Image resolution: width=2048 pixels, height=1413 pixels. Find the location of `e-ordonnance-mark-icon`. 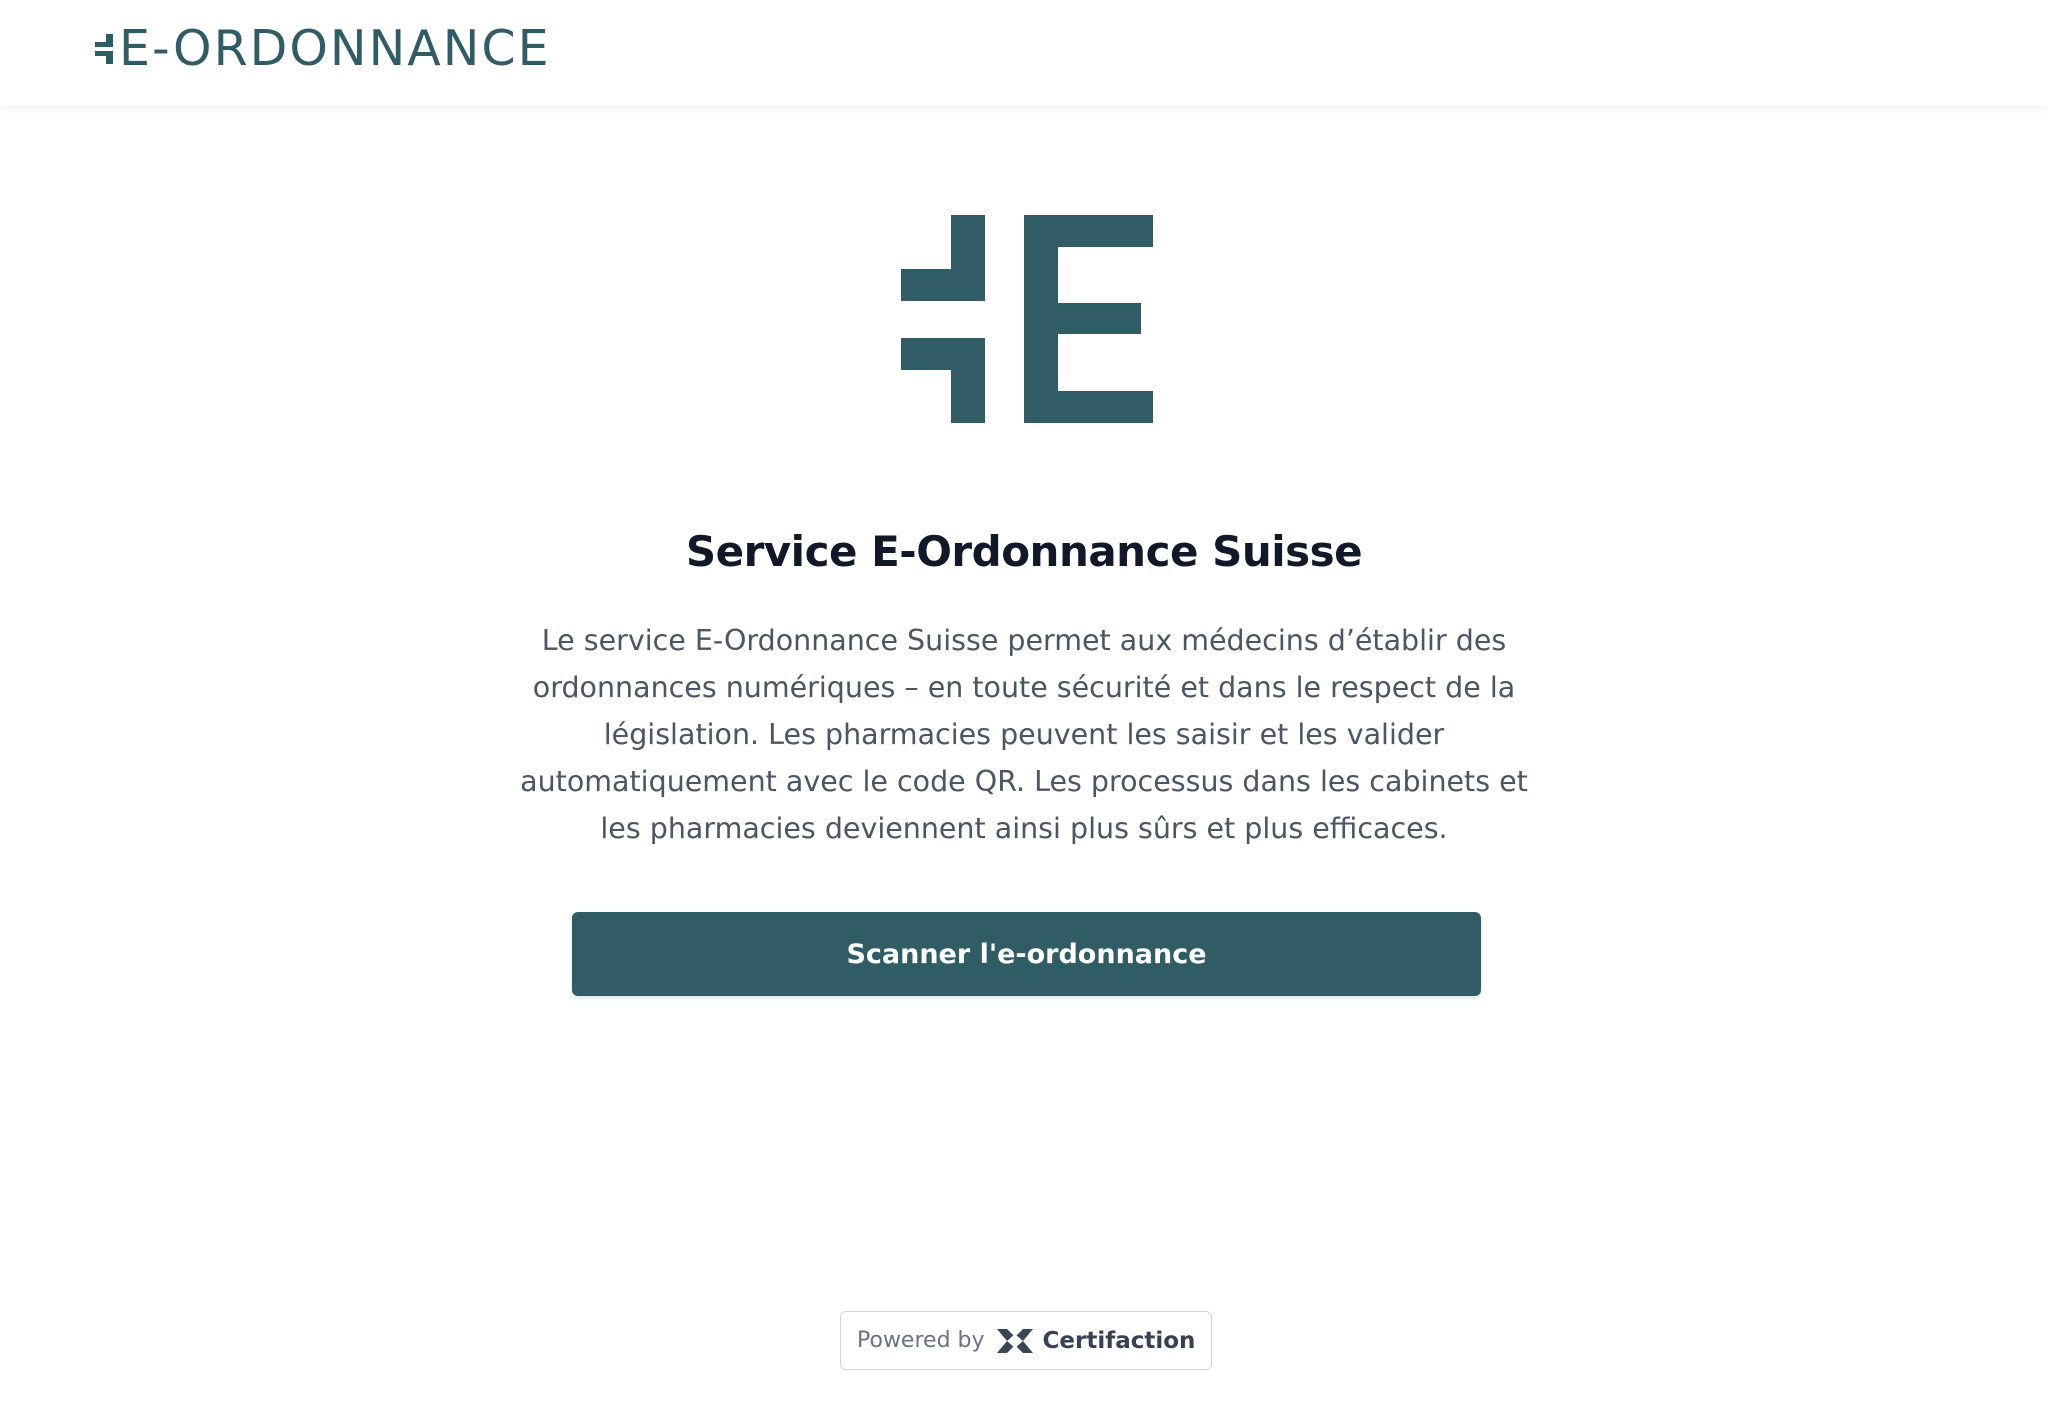

e-ordonnance-mark-icon is located at coordinates (104, 49).